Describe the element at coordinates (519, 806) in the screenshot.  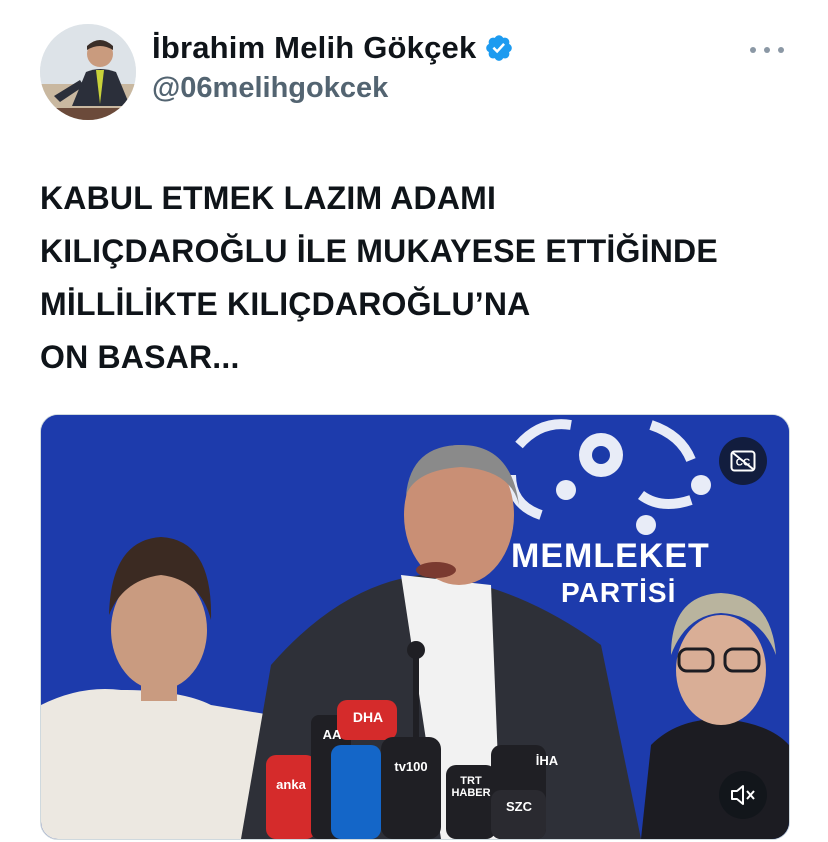
I see `mic-label-szc: SZC` at that location.